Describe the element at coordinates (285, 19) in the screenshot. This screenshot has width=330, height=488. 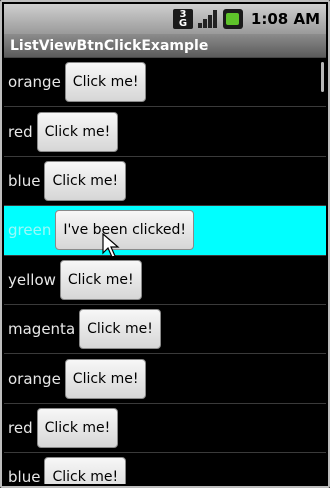
I see `status-time: 1:08 AM` at that location.